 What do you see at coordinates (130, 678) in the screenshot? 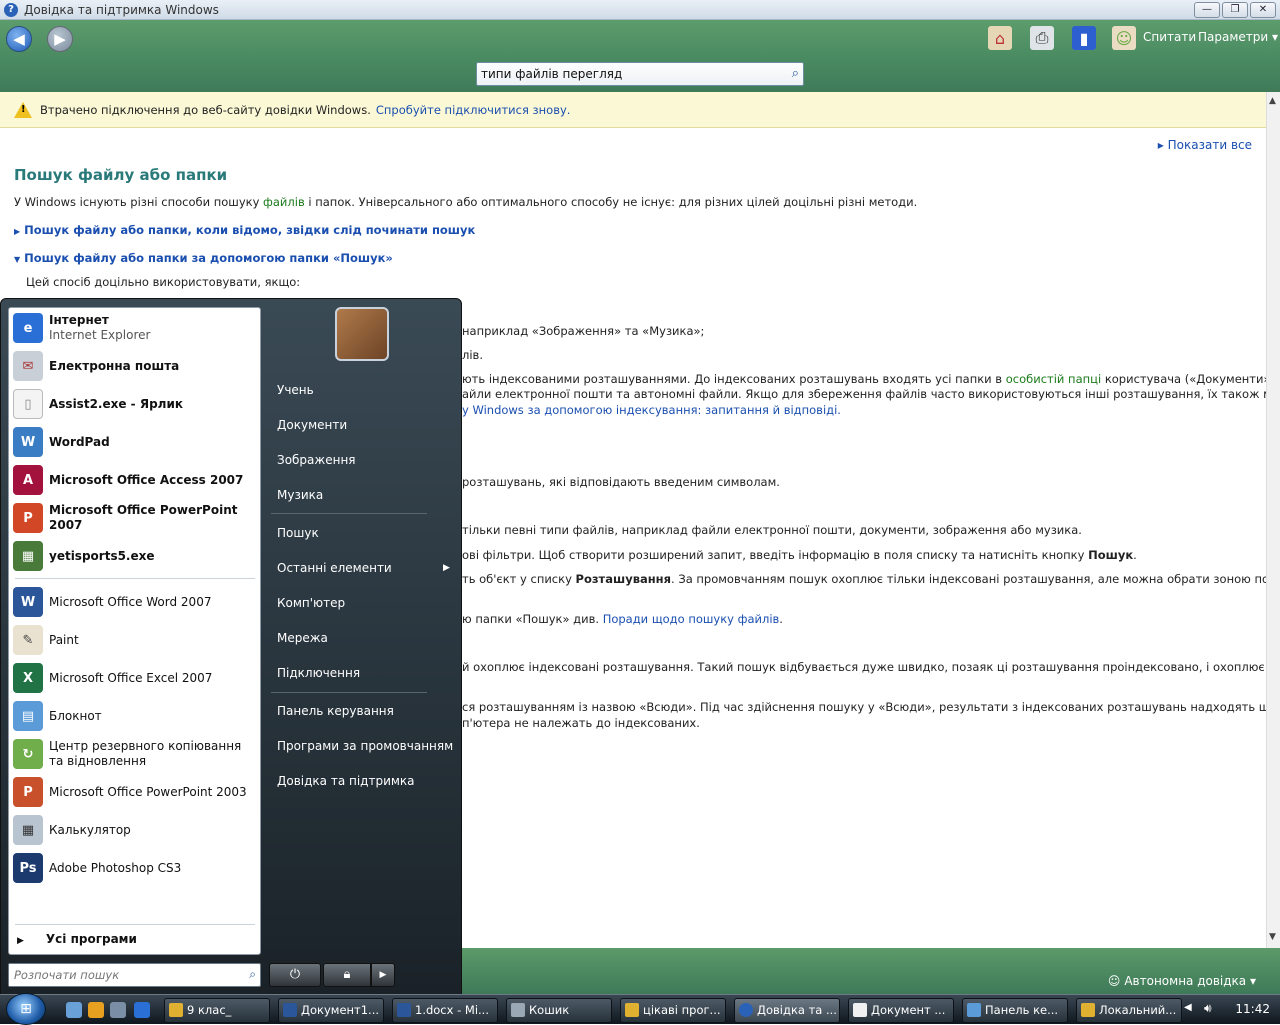
I see `program-label: Microsoft Office Excel 2007` at bounding box center [130, 678].